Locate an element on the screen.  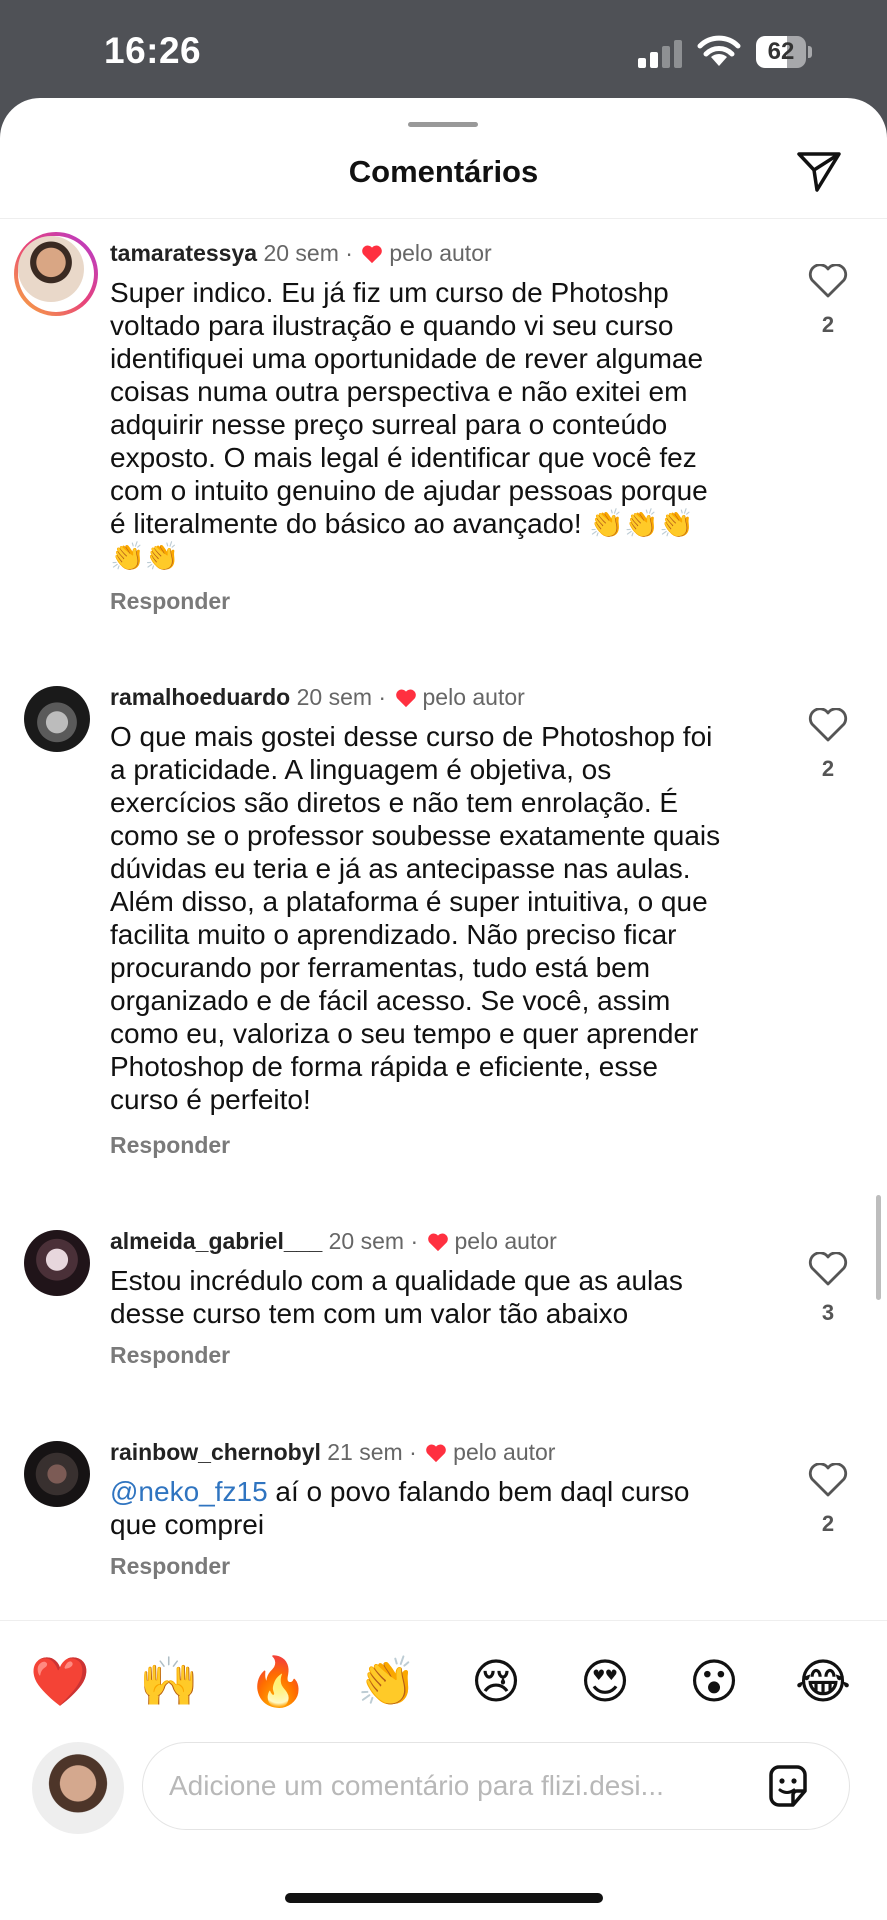
status-bar: 16:26 62 is located at coordinates (443, 50).